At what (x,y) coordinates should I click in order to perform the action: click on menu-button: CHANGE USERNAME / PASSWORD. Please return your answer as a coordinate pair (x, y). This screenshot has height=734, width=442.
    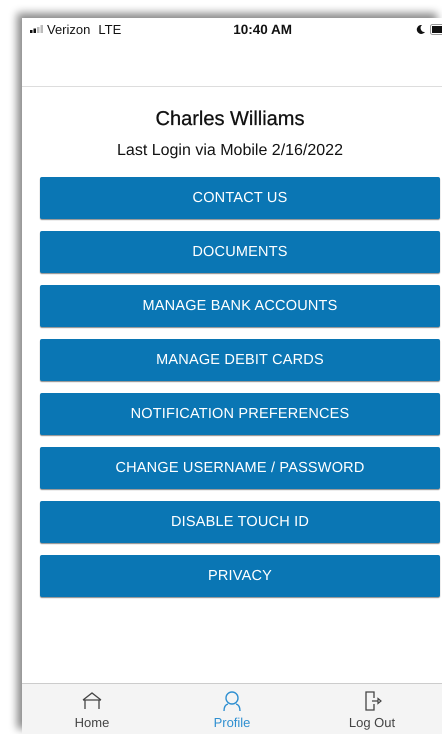
    Looking at the image, I should click on (240, 468).